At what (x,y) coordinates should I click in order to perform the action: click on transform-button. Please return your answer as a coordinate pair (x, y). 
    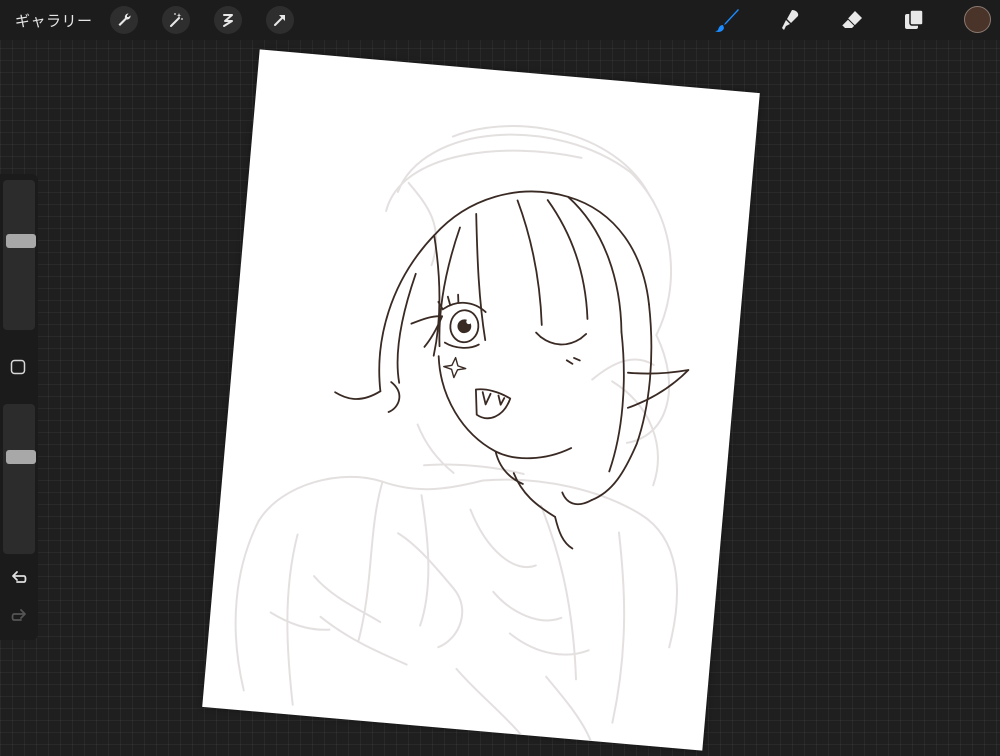
    Looking at the image, I should click on (280, 20).